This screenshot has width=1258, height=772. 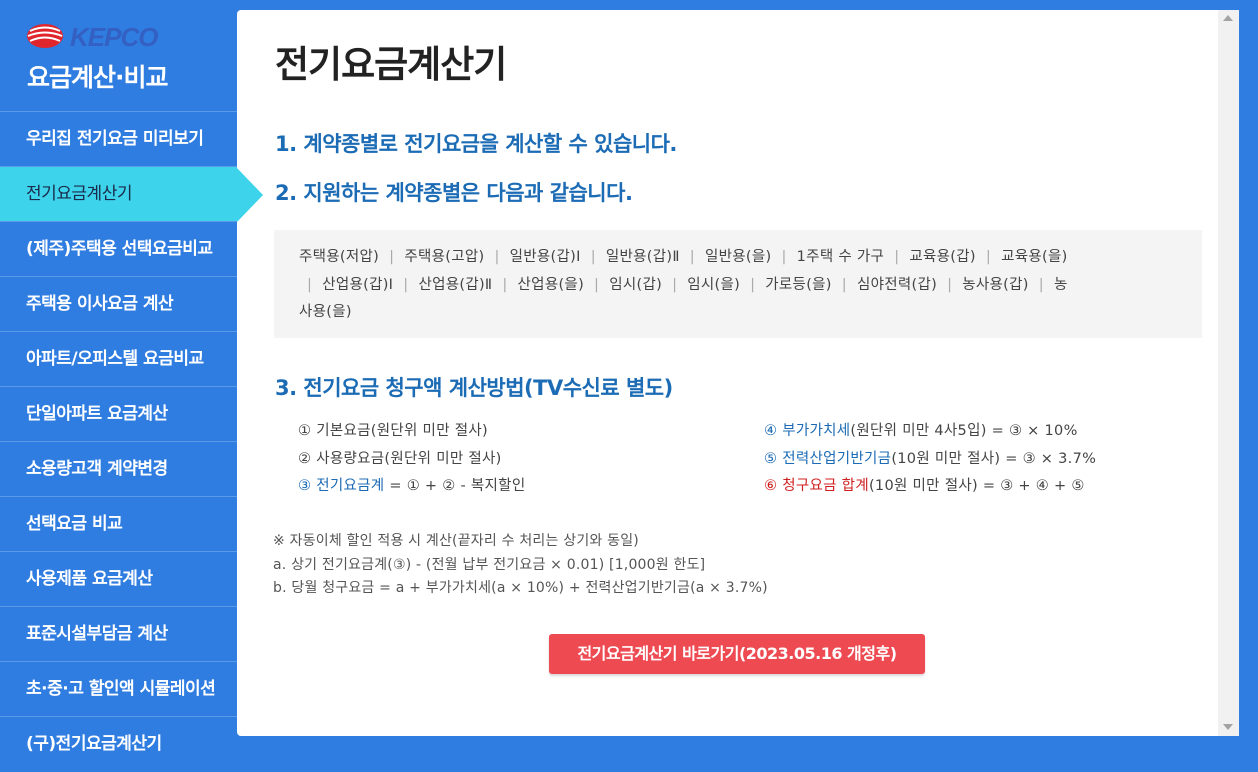 What do you see at coordinates (358, 284) in the screenshot?
I see `contract-type: 산업용(갑)Ⅰ` at bounding box center [358, 284].